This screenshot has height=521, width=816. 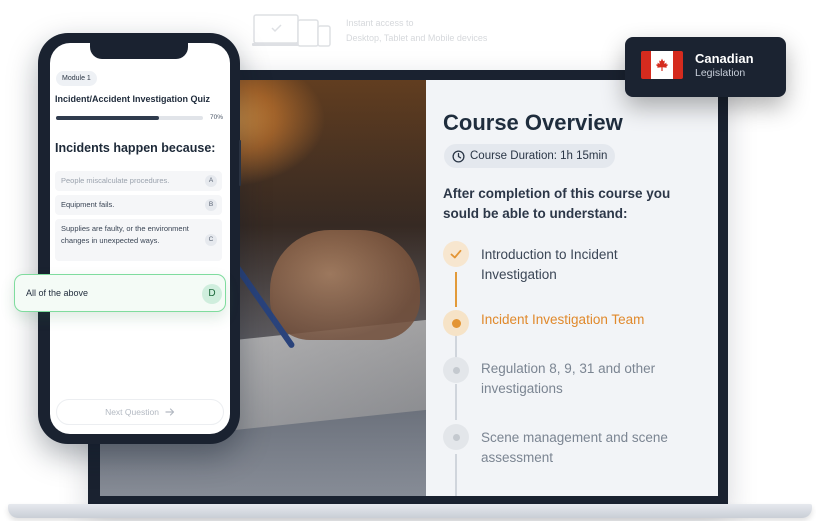 I want to click on canada-flag-icon, so click(x=662, y=65).